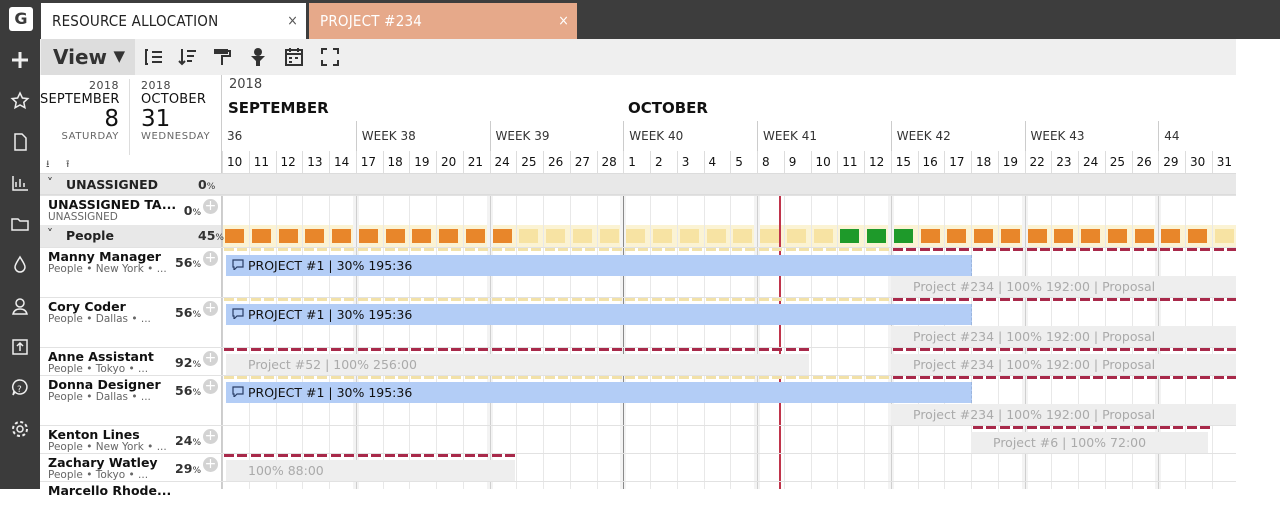 This screenshot has height=509, width=1280. What do you see at coordinates (20, 265) in the screenshot?
I see `drop-icon` at bounding box center [20, 265].